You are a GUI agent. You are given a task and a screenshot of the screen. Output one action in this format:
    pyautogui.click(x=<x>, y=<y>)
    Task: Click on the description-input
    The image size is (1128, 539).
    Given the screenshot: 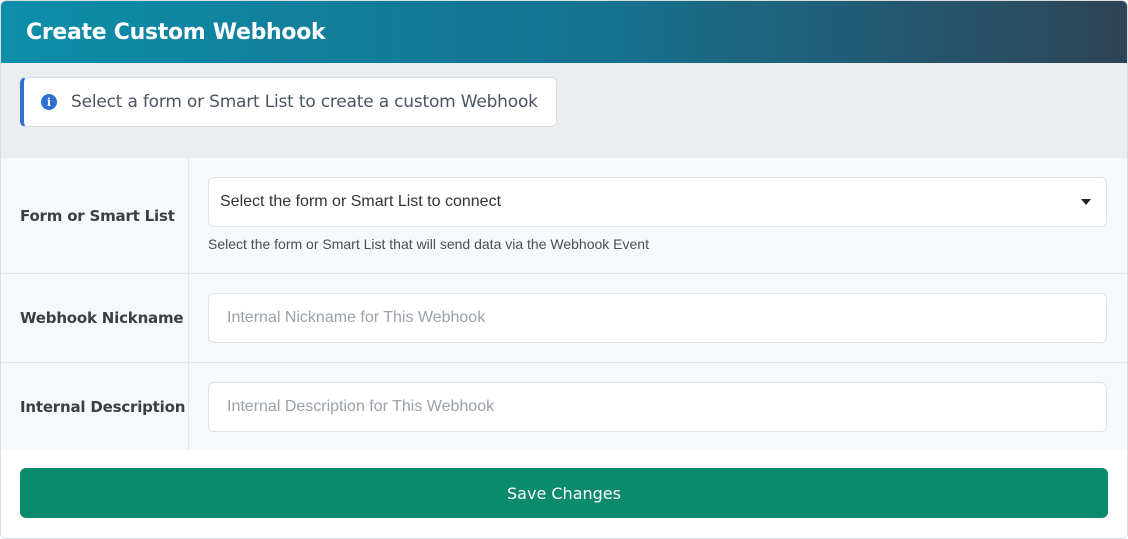 What is the action you would take?
    pyautogui.click(x=657, y=407)
    